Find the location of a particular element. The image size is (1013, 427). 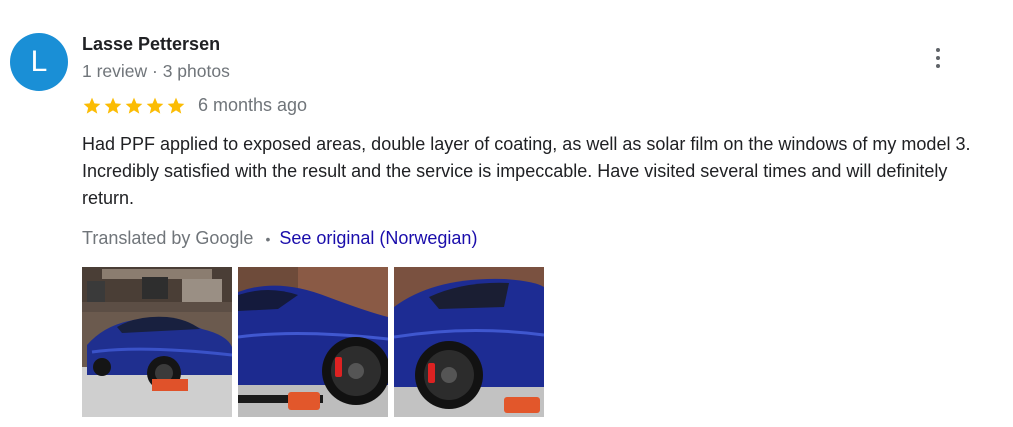

more-vert-icon is located at coordinates (938, 58).